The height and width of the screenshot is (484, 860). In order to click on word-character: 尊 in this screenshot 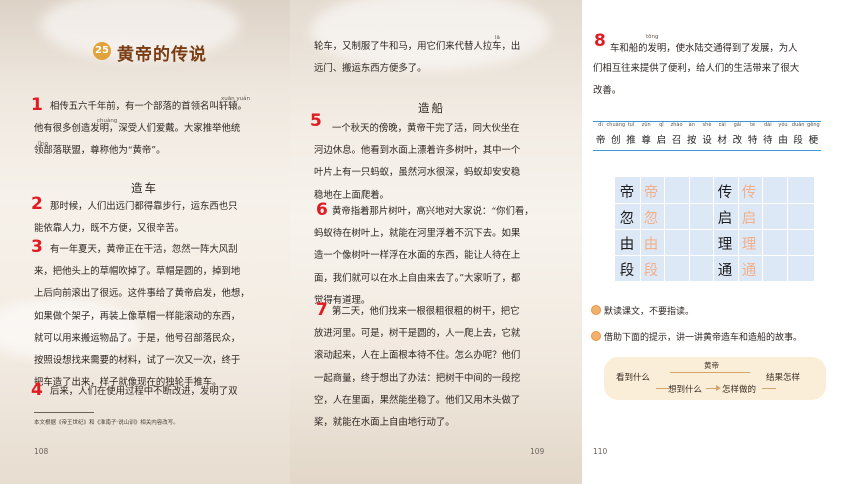, I will do `click(646, 140)`.